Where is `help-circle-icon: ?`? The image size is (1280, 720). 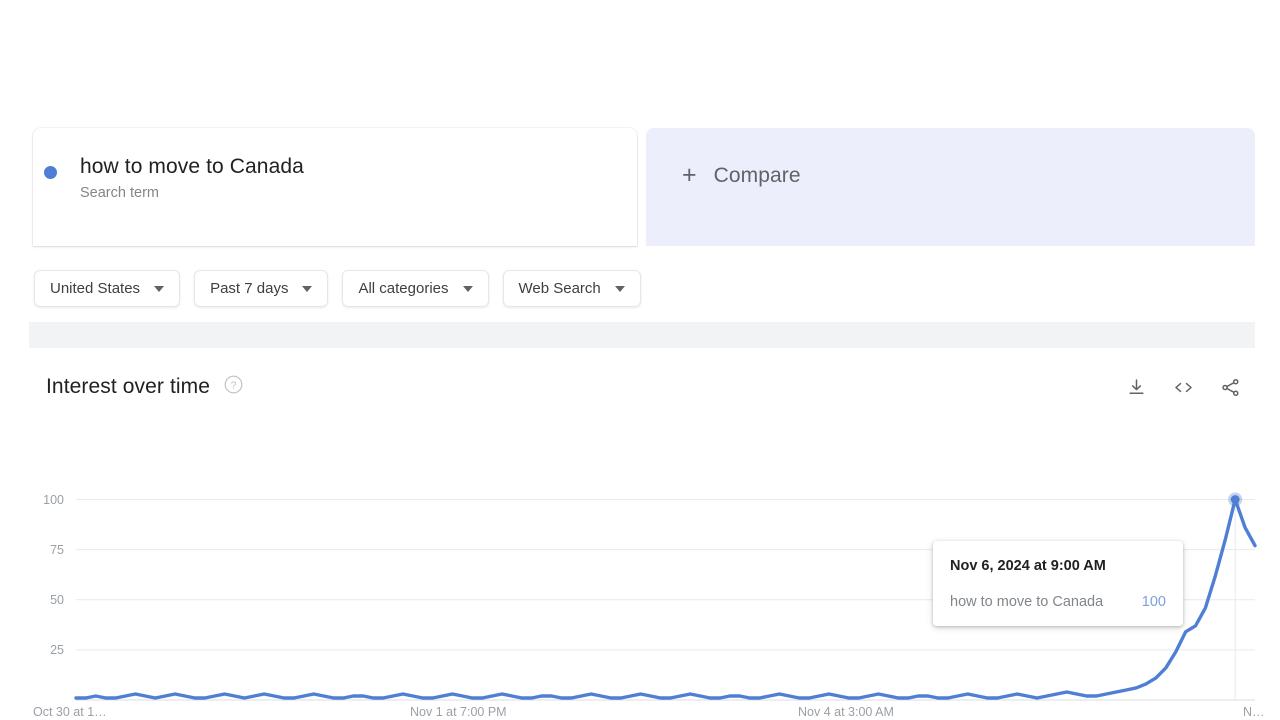 help-circle-icon: ? is located at coordinates (233, 387).